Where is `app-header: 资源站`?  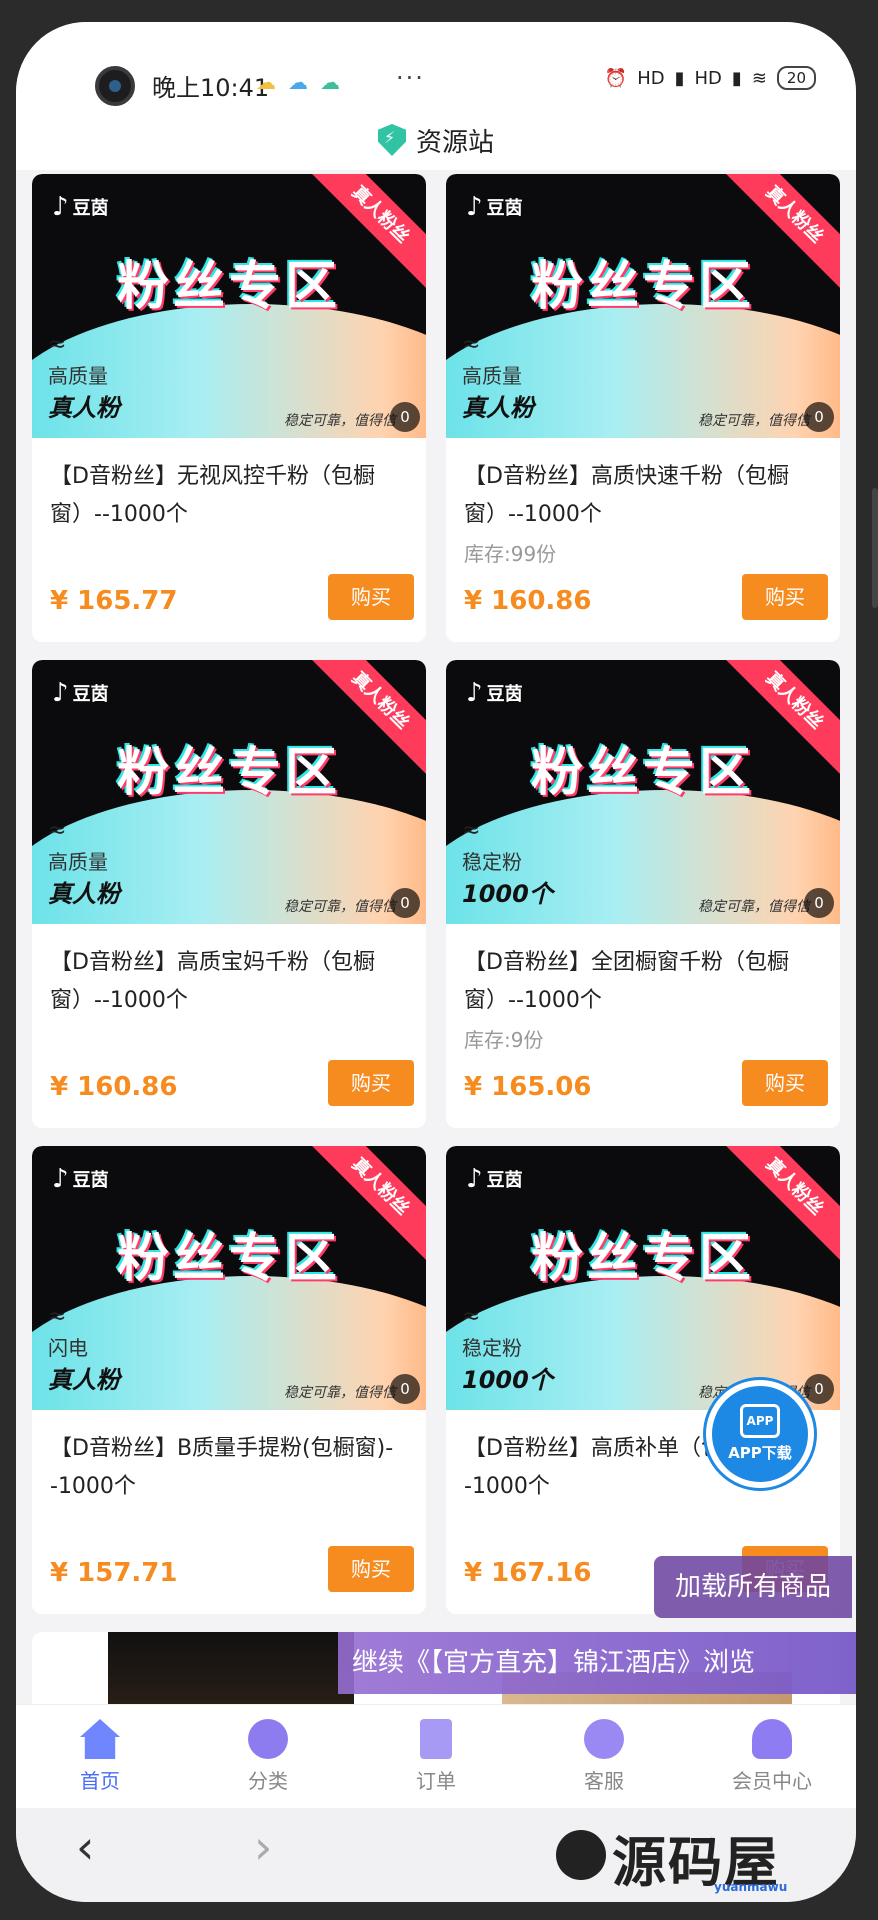 app-header: 资源站 is located at coordinates (436, 140).